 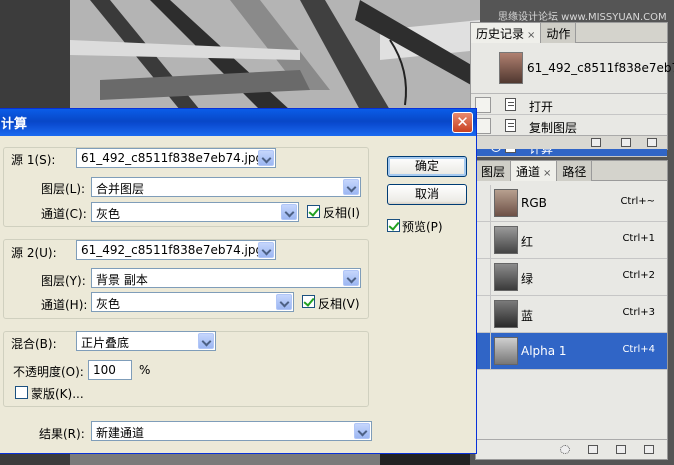 What do you see at coordinates (62, 434) in the screenshot?
I see `result-label: 结果(R):` at bounding box center [62, 434].